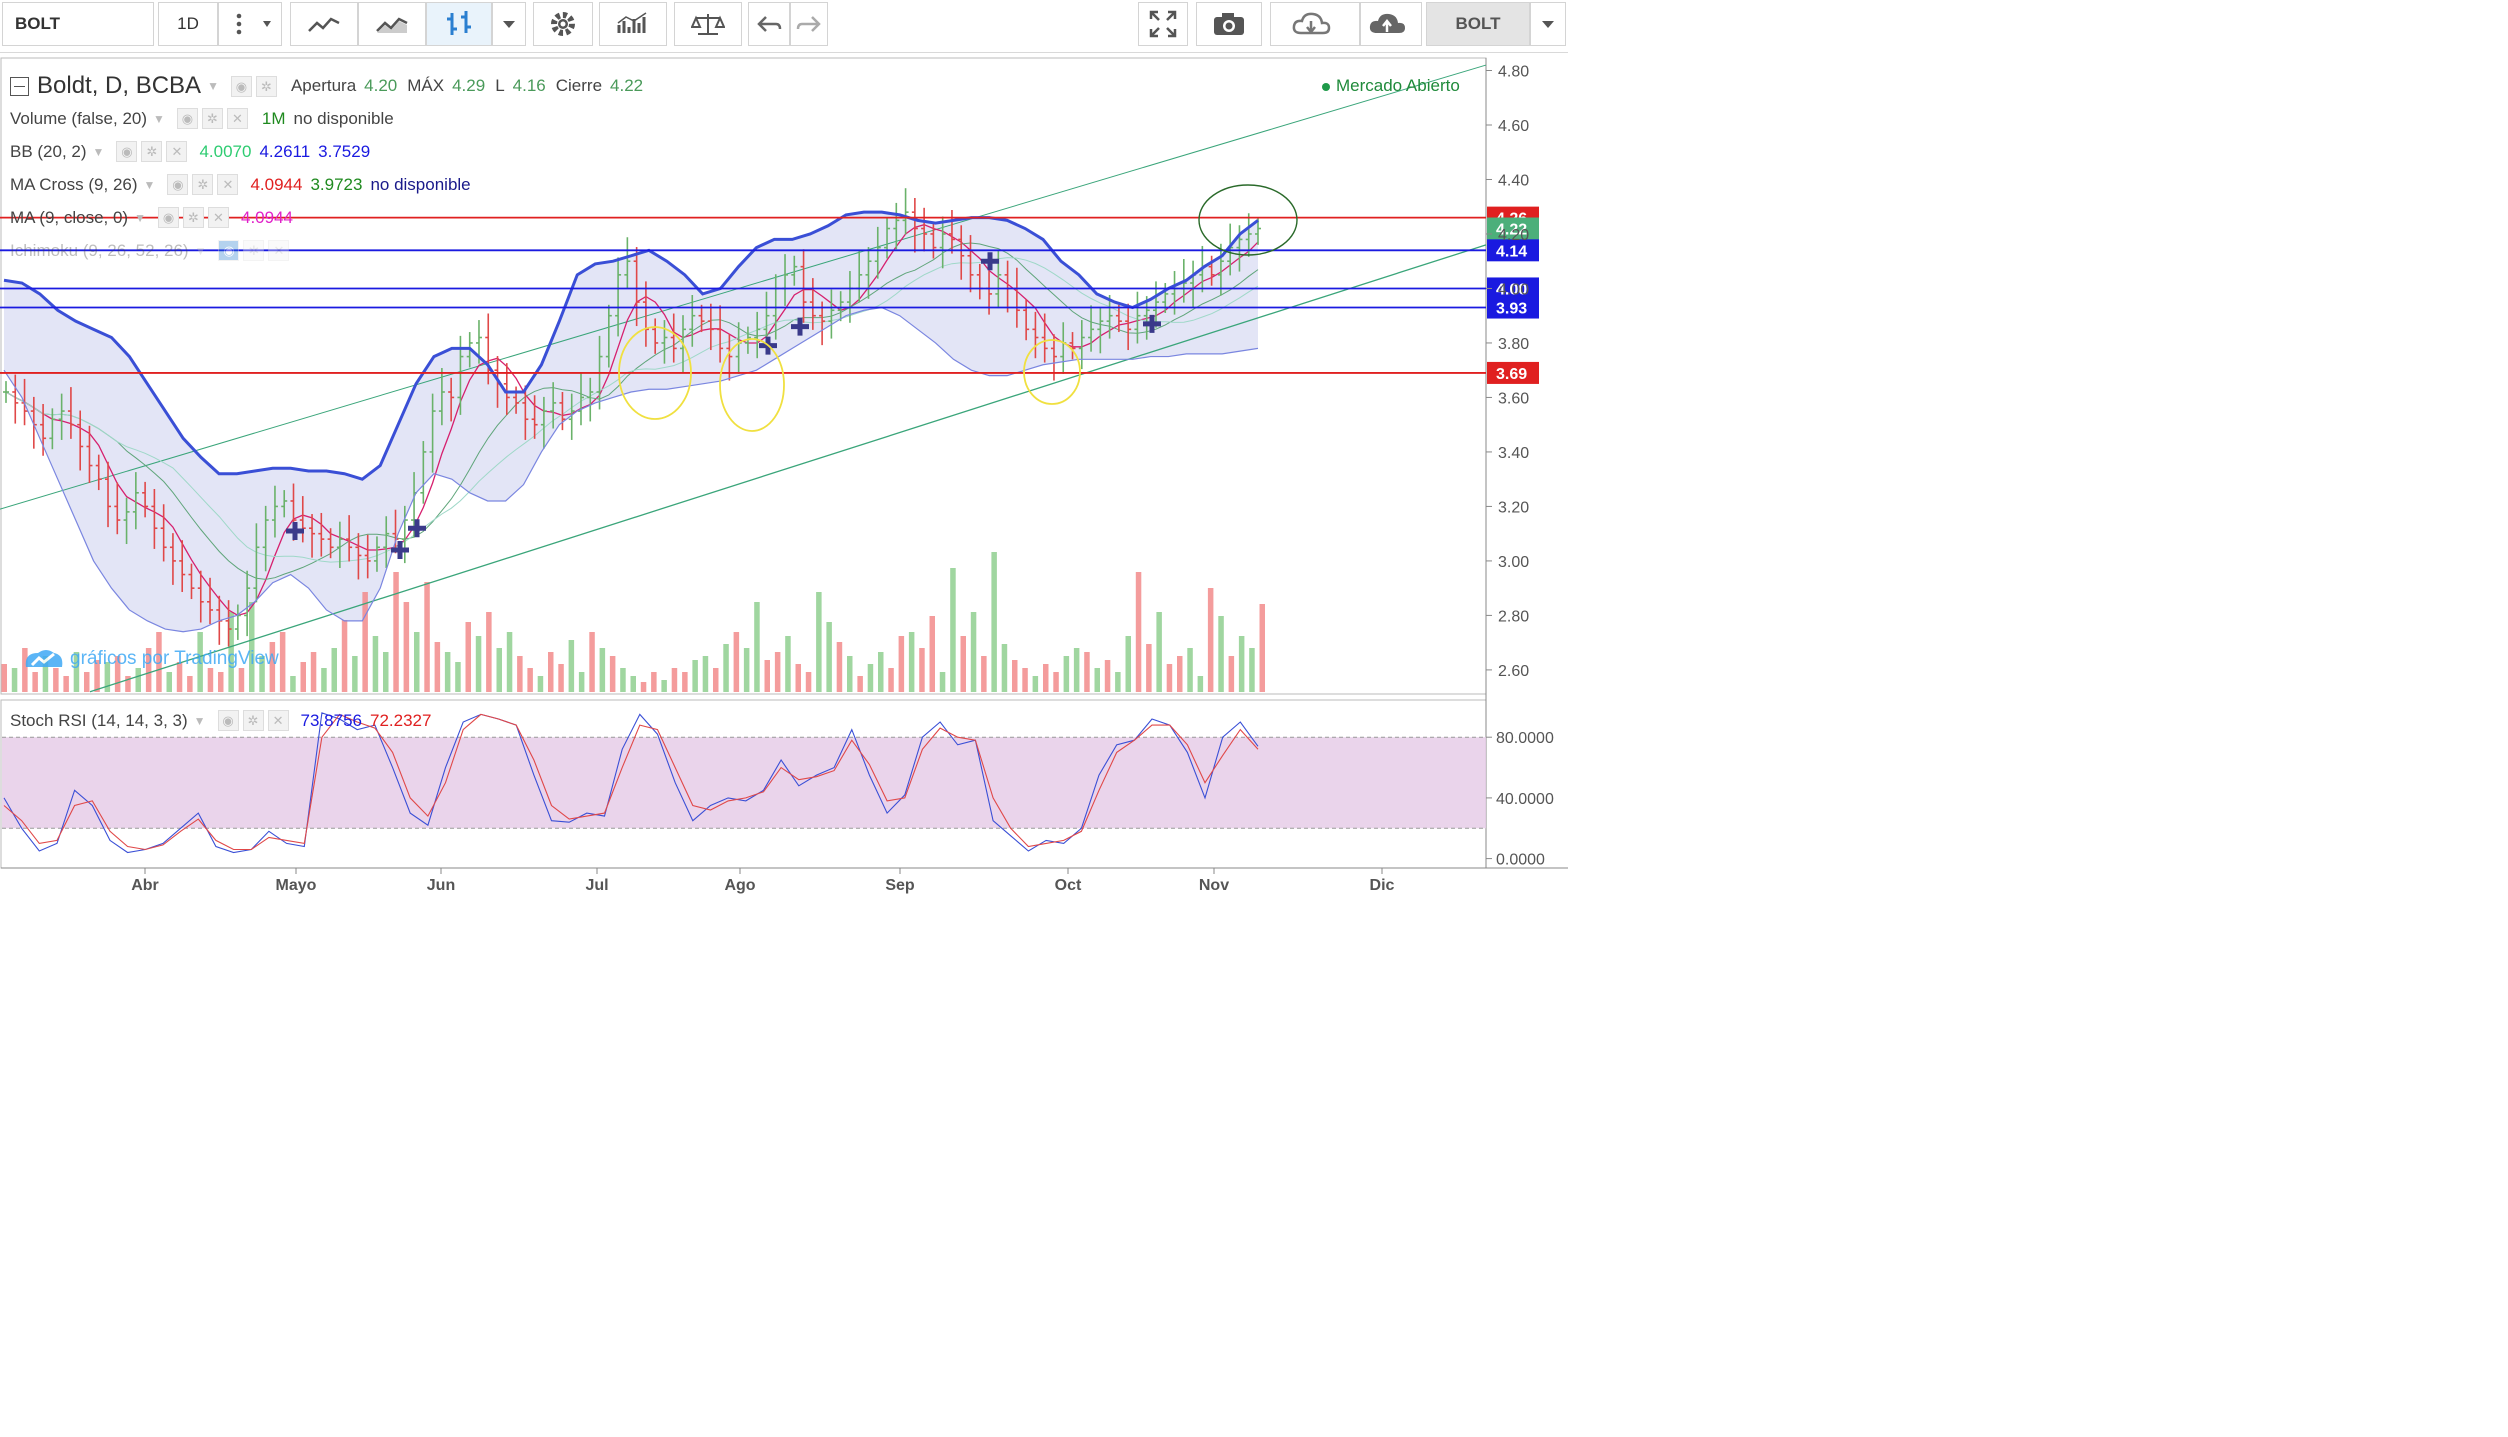 The height and width of the screenshot is (1437, 2508). I want to click on price-tick-label: 2.60, so click(1513, 671).